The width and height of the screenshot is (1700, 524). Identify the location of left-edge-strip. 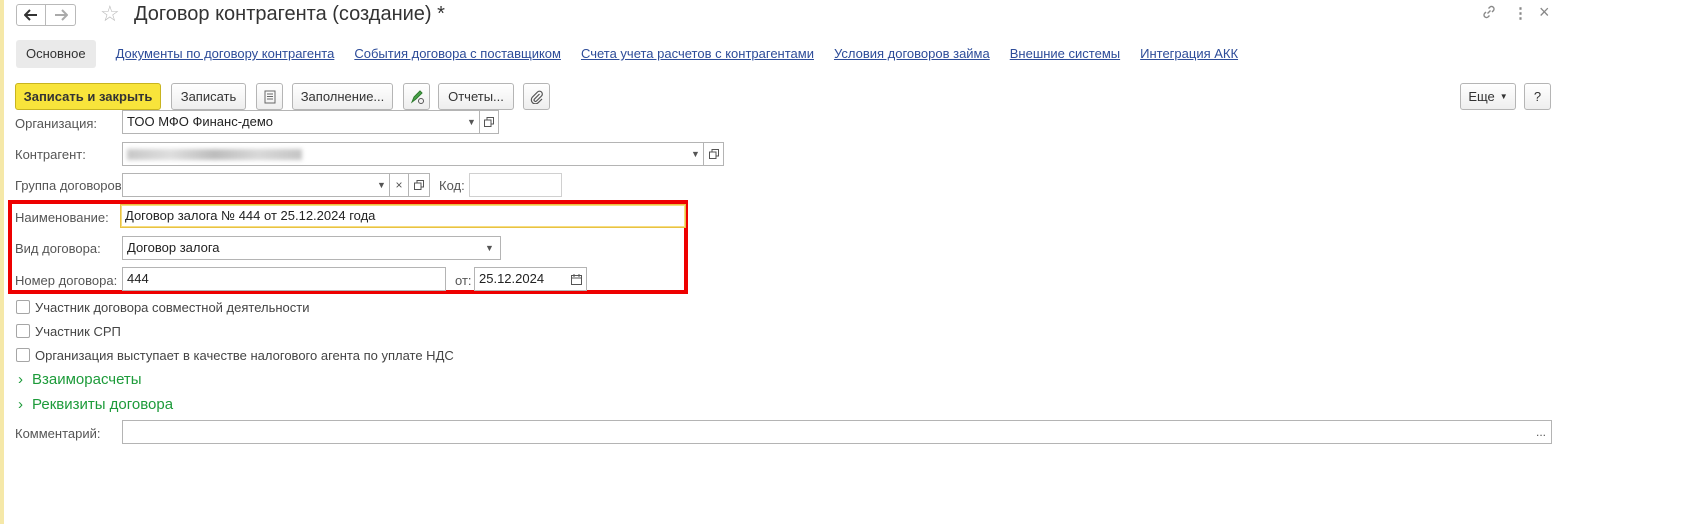
(2, 262).